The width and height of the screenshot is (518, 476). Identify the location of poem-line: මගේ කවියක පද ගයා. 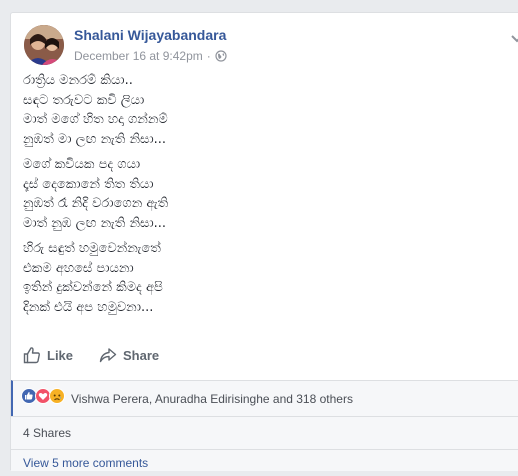
(82, 164).